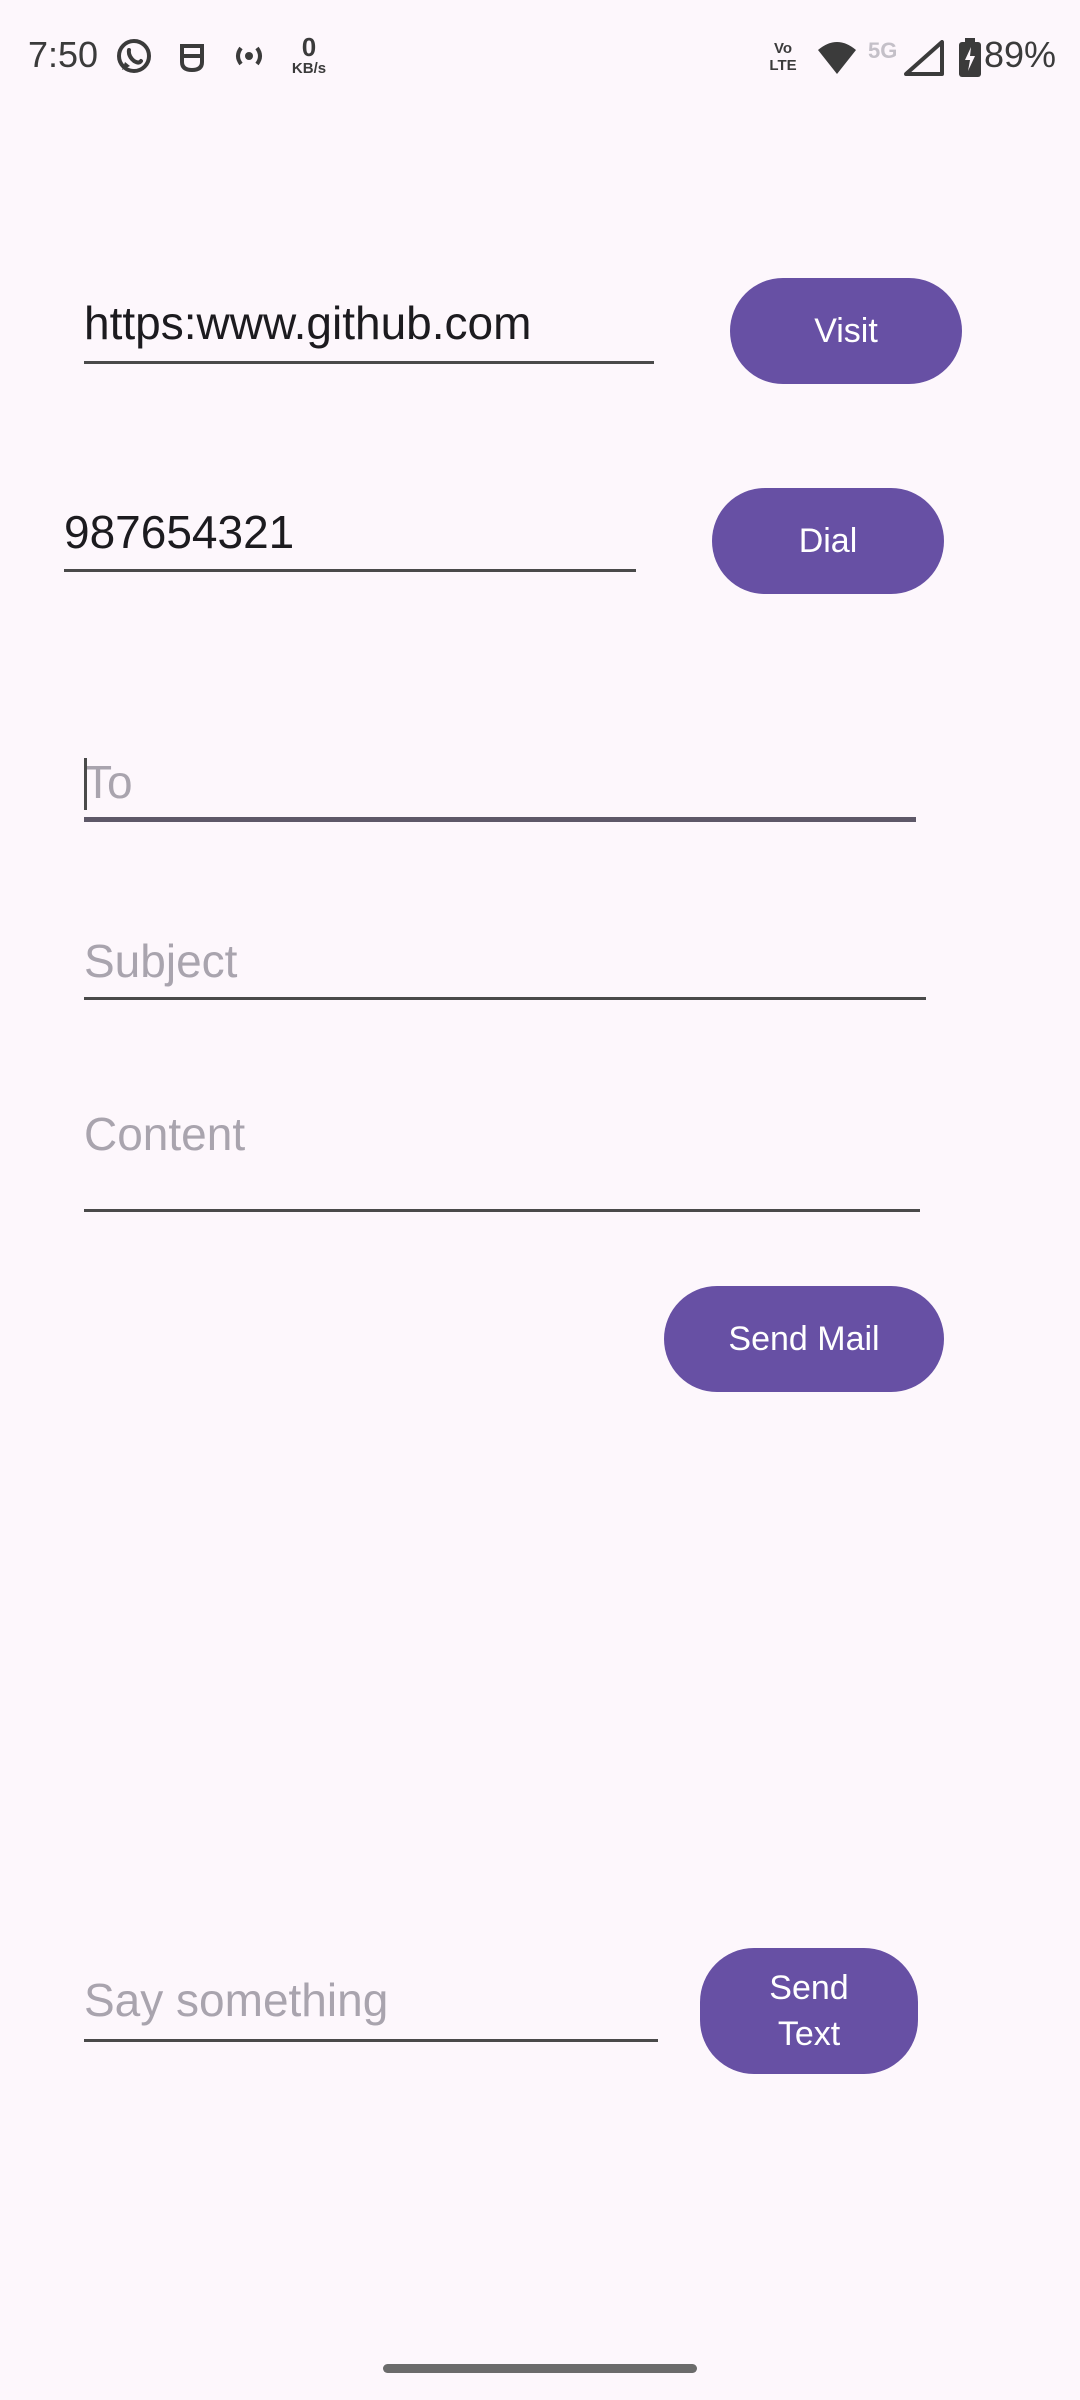  What do you see at coordinates (500, 787) in the screenshot?
I see `to-input` at bounding box center [500, 787].